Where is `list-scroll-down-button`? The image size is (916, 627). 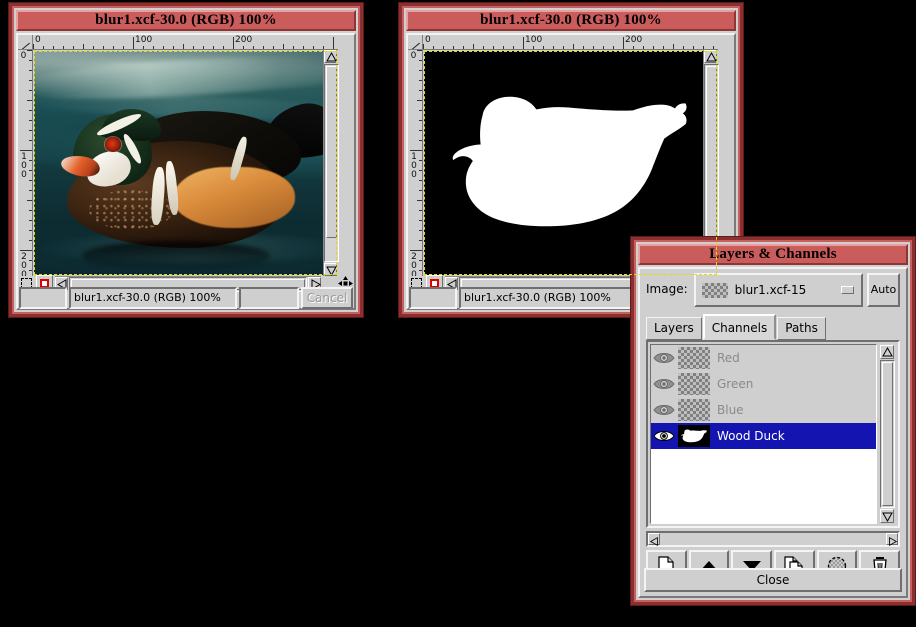 list-scroll-down-button is located at coordinates (887, 516).